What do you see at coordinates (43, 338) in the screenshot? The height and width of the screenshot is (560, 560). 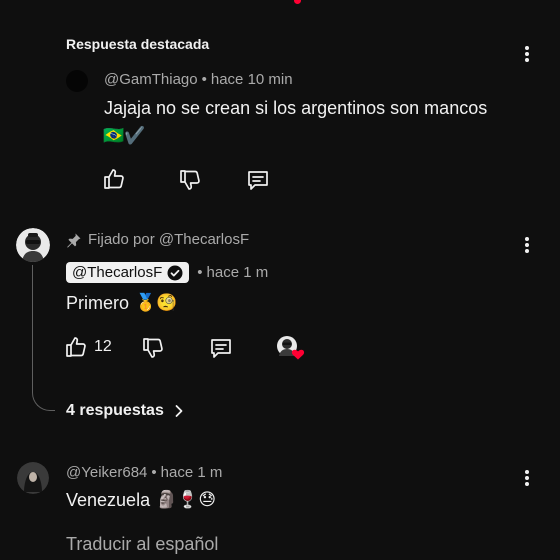 I see `thread-line` at bounding box center [43, 338].